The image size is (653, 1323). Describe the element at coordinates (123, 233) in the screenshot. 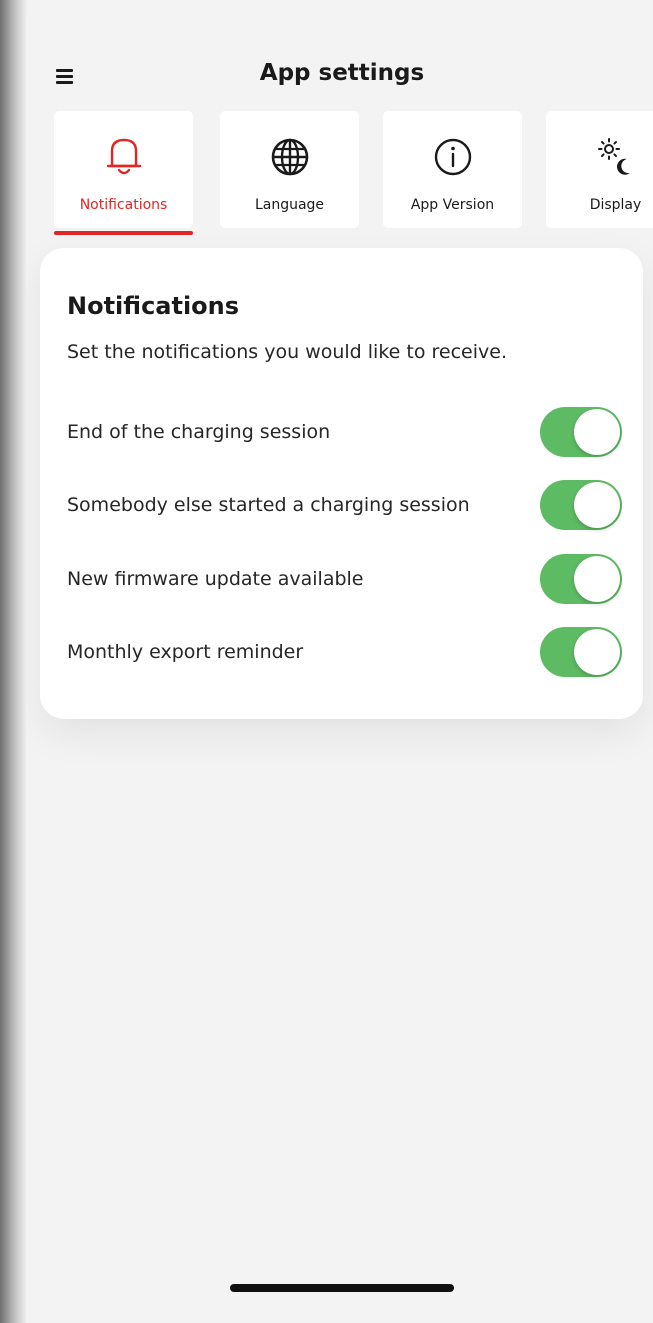

I see `active-tab-indicator` at that location.